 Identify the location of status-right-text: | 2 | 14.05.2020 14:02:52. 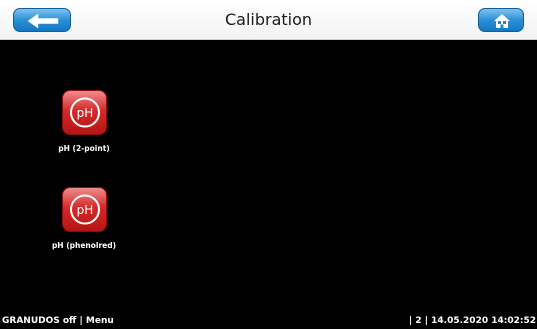
(472, 321).